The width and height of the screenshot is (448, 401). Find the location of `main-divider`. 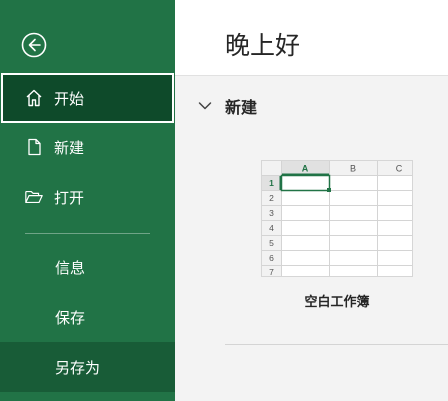

main-divider is located at coordinates (336, 344).